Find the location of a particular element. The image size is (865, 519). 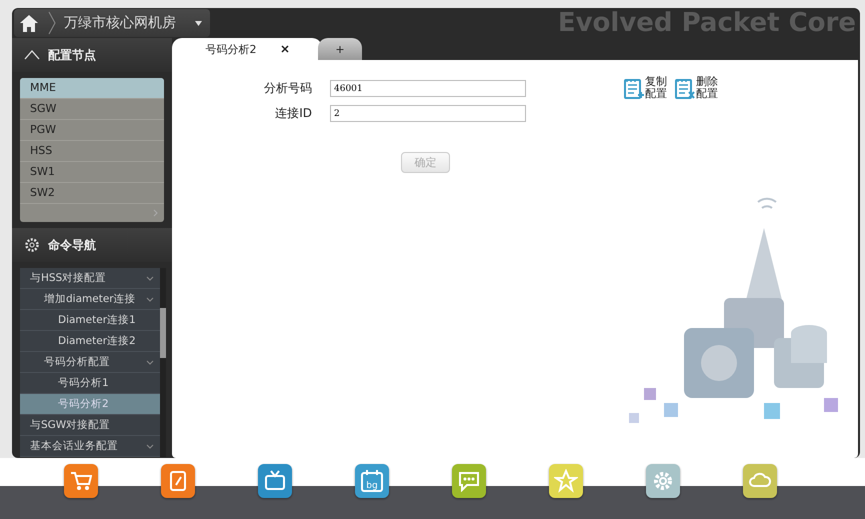

panel-header: 命令导航 is located at coordinates (92, 245).